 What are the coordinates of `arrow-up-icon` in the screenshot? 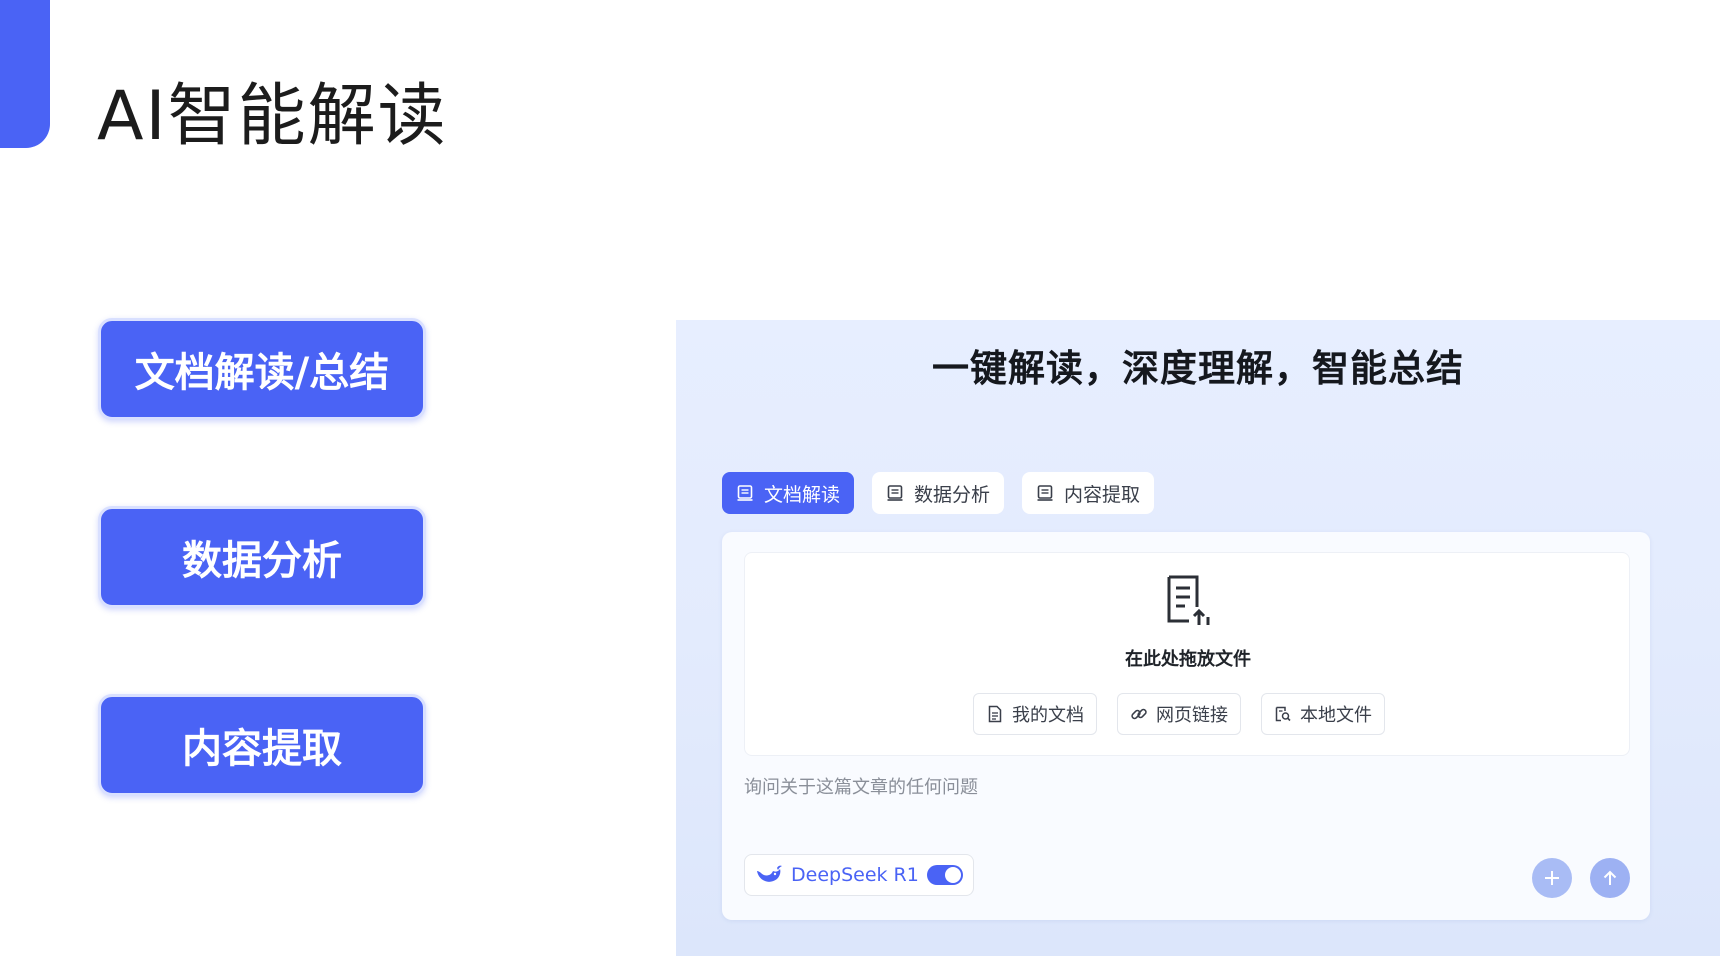 It's located at (1610, 877).